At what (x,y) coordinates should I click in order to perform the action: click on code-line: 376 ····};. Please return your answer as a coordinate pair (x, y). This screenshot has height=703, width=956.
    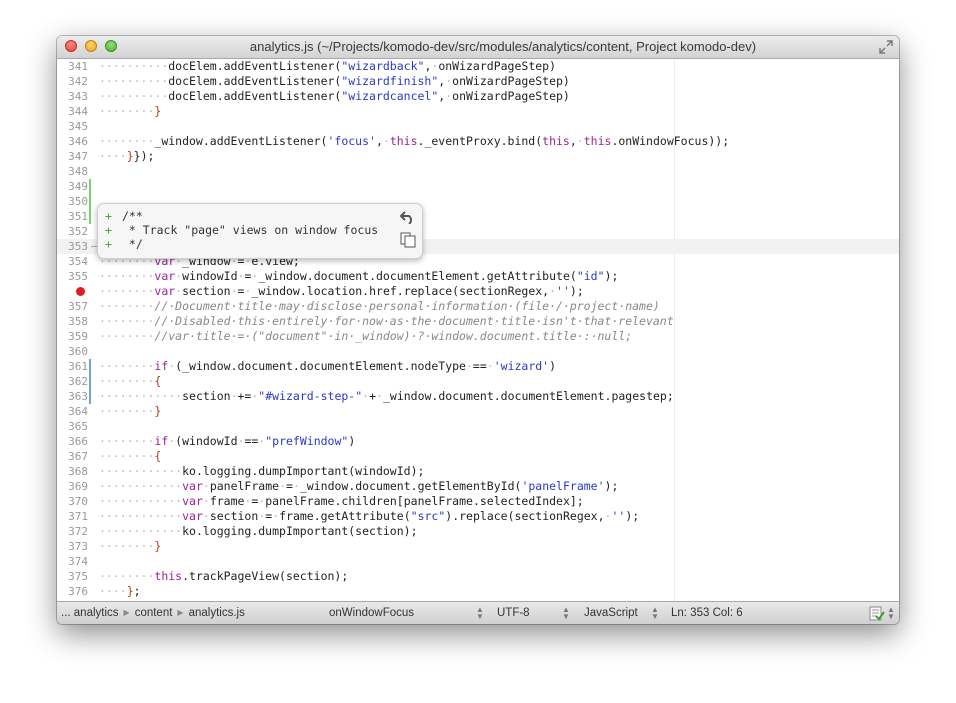
    Looking at the image, I should click on (478, 591).